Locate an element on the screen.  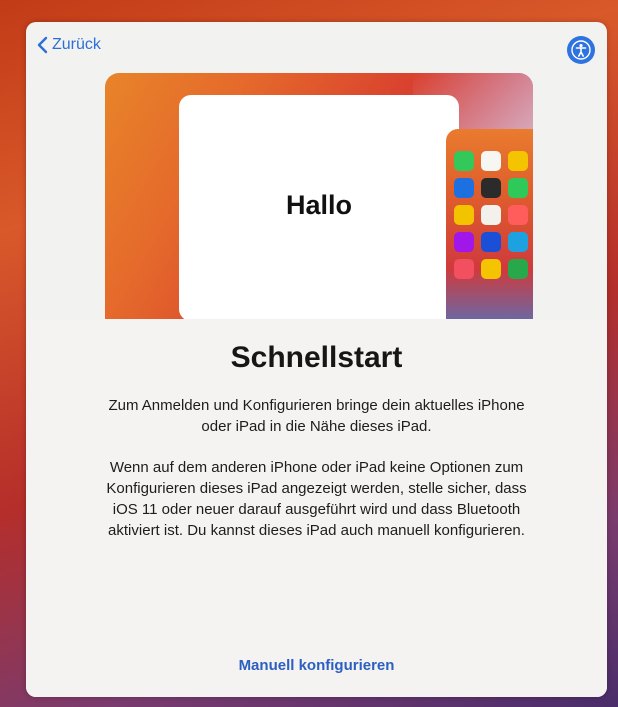
back-label: Zurück is located at coordinates (76, 44).